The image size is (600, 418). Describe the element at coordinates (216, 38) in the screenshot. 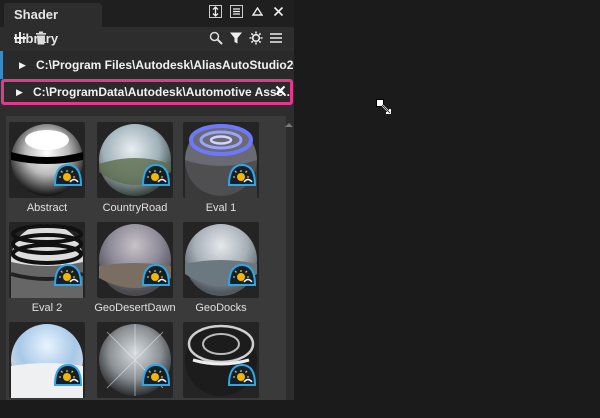

I see `search-icon` at that location.